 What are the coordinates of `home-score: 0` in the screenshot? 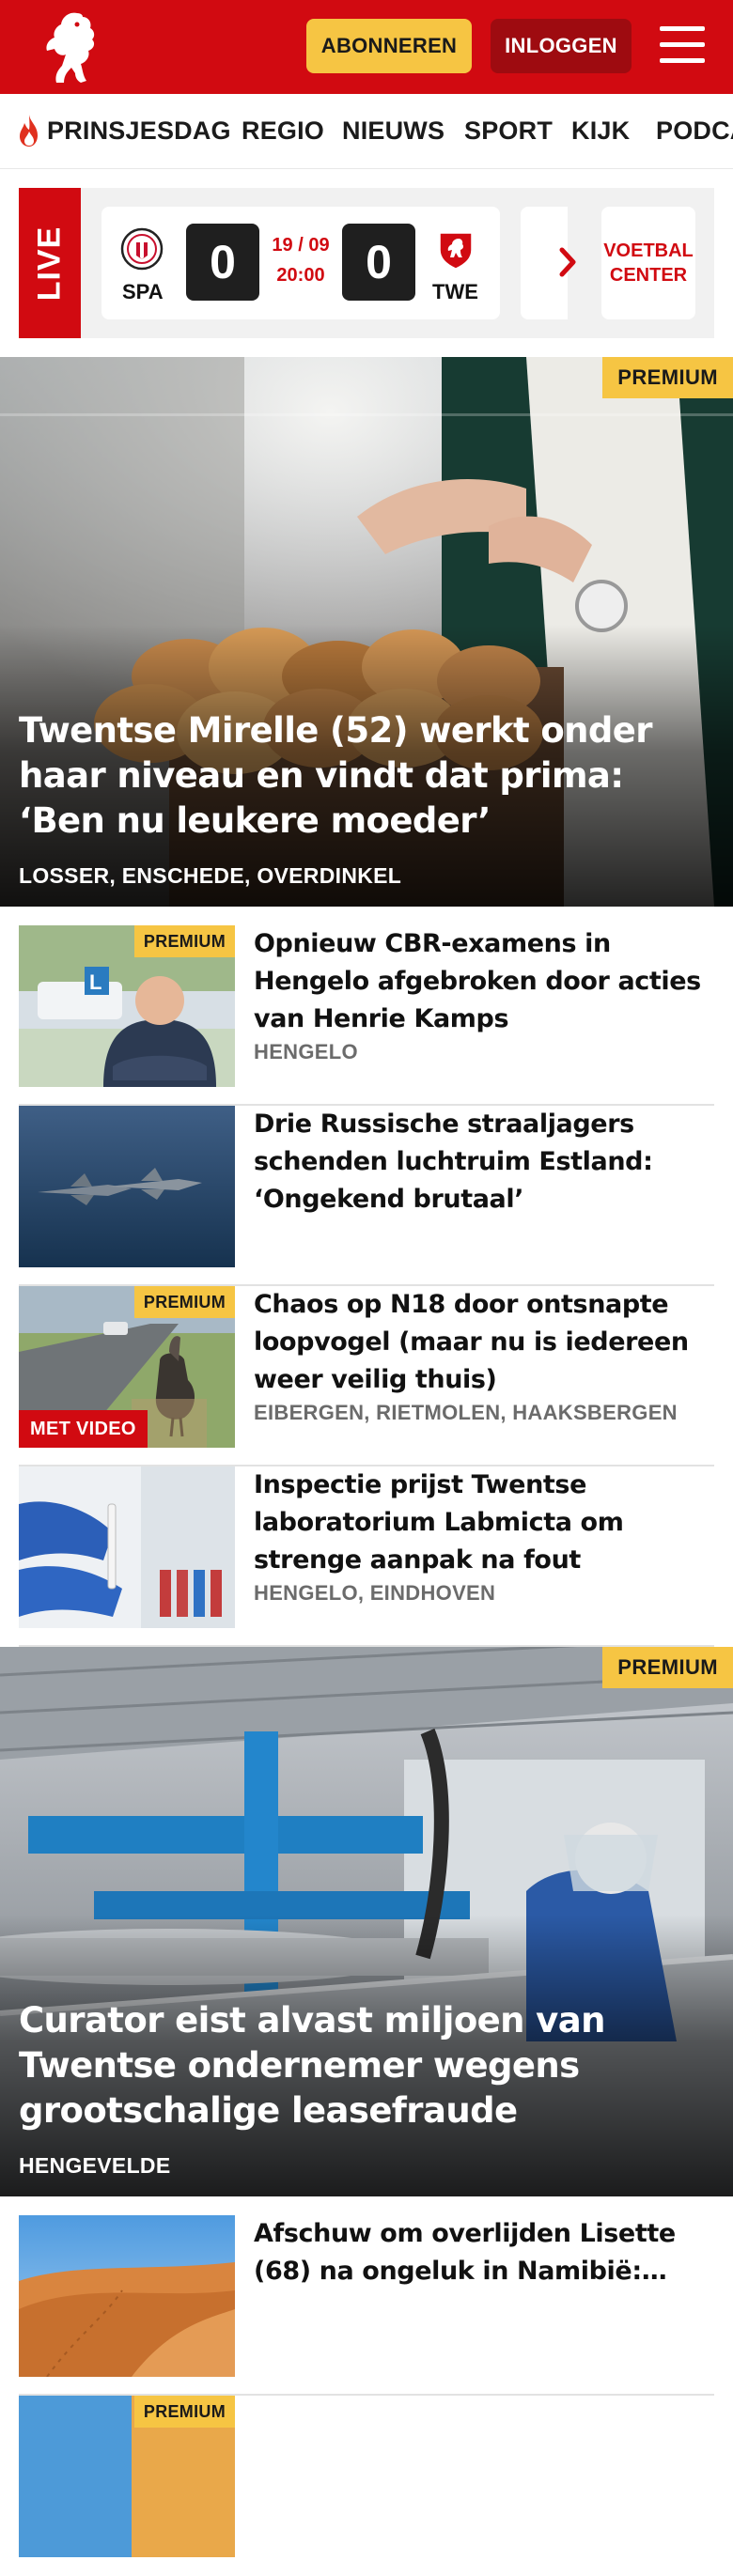 It's located at (222, 262).